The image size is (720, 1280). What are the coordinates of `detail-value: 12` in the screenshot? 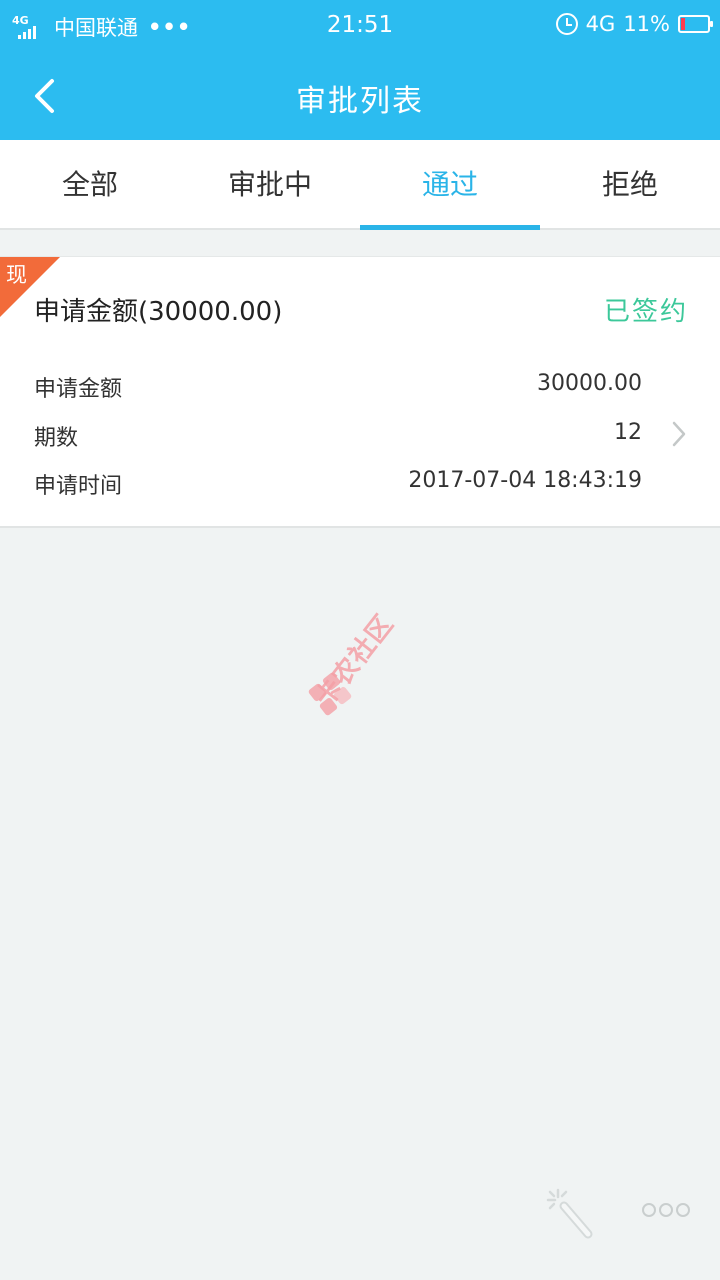 It's located at (628, 432).